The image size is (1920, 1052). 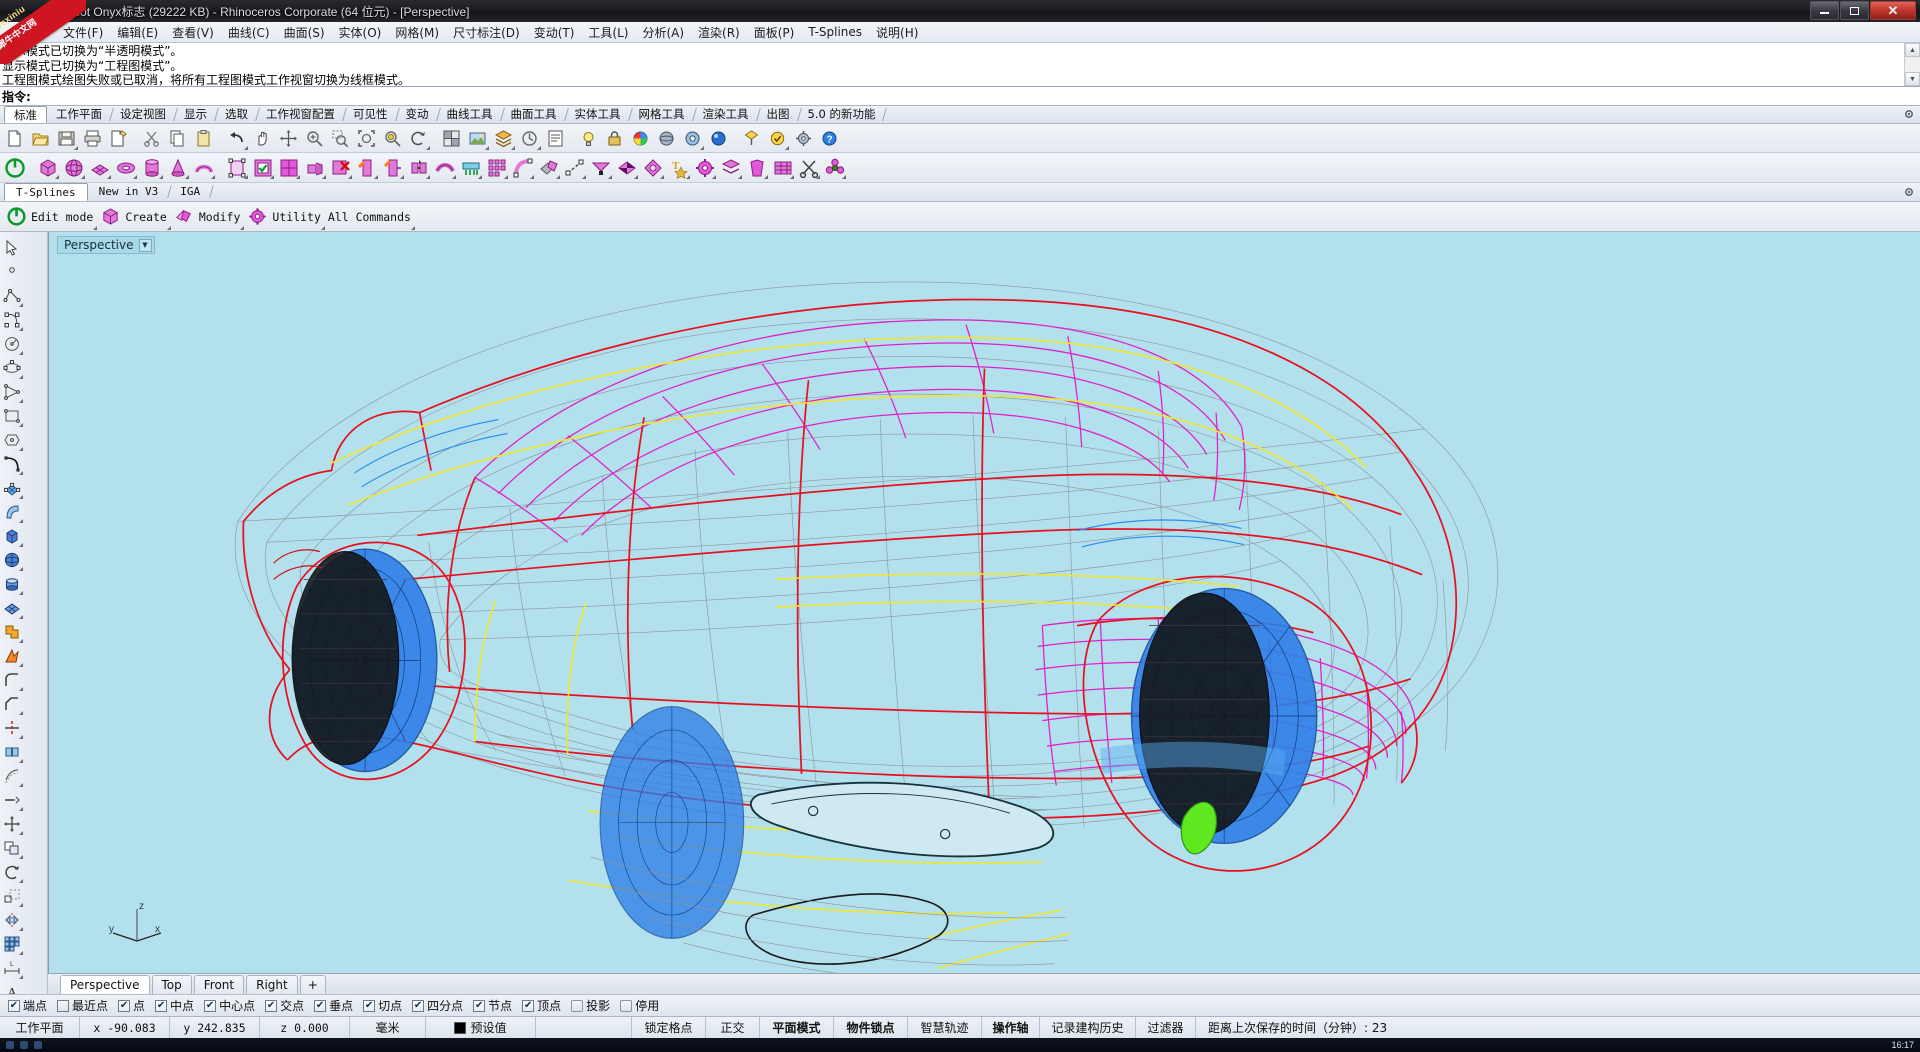 What do you see at coordinates (1893, 10) in the screenshot?
I see `close-button: ✕` at bounding box center [1893, 10].